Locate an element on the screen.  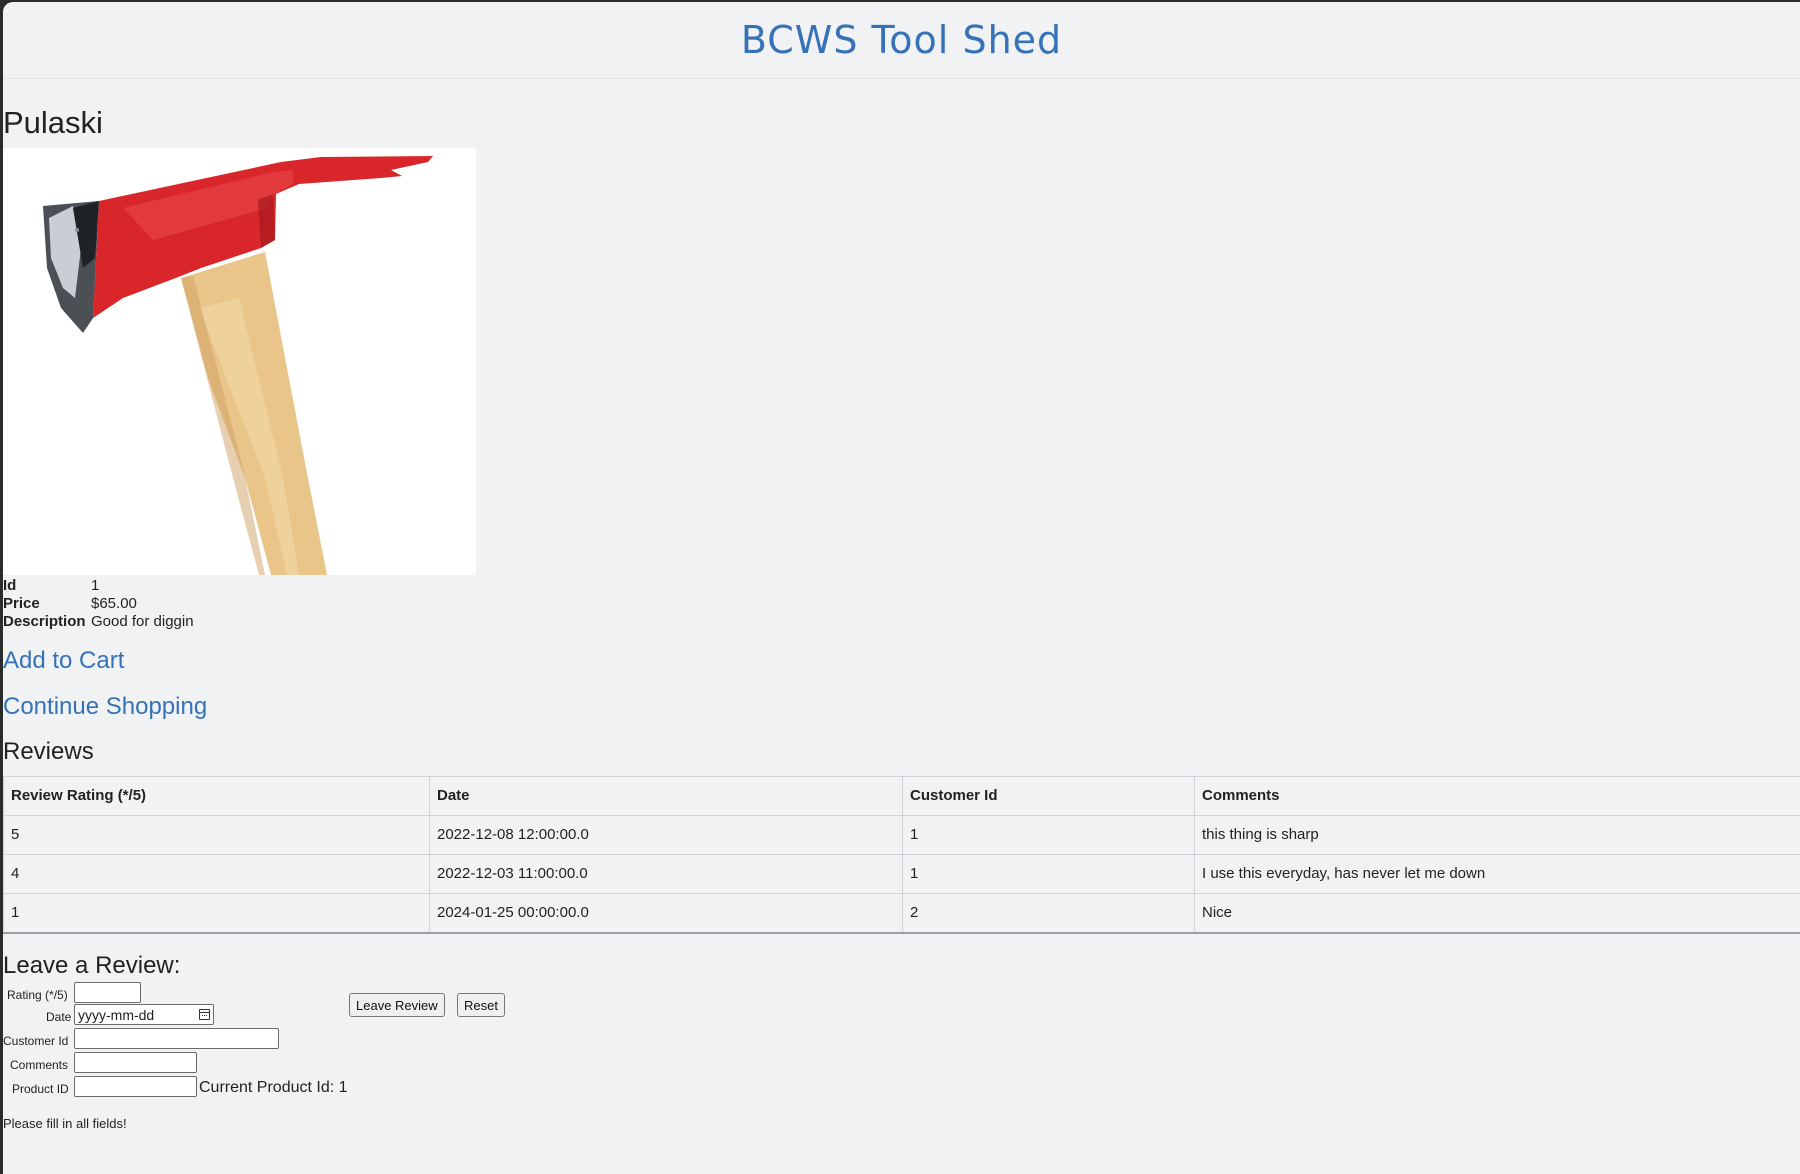
leave-review-button: Leave Review is located at coordinates (397, 1005).